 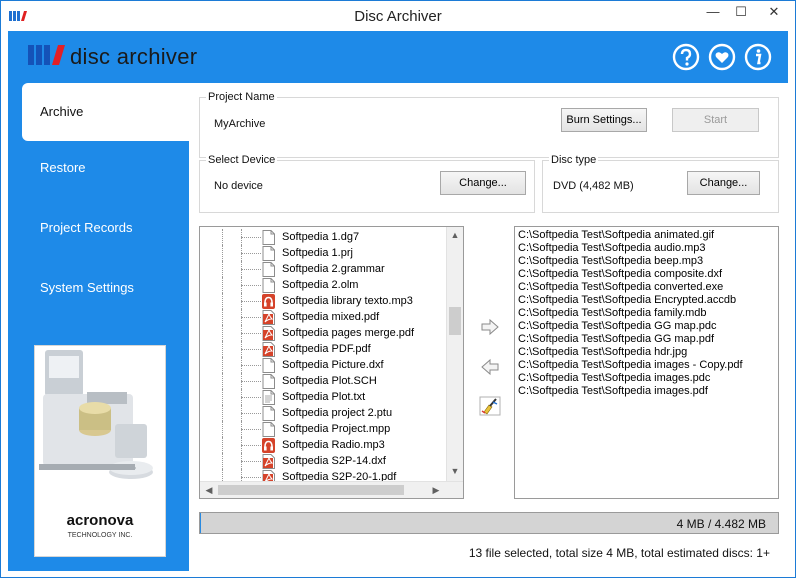 What do you see at coordinates (311, 490) in the screenshot?
I see `tree-horizontal-thumb` at bounding box center [311, 490].